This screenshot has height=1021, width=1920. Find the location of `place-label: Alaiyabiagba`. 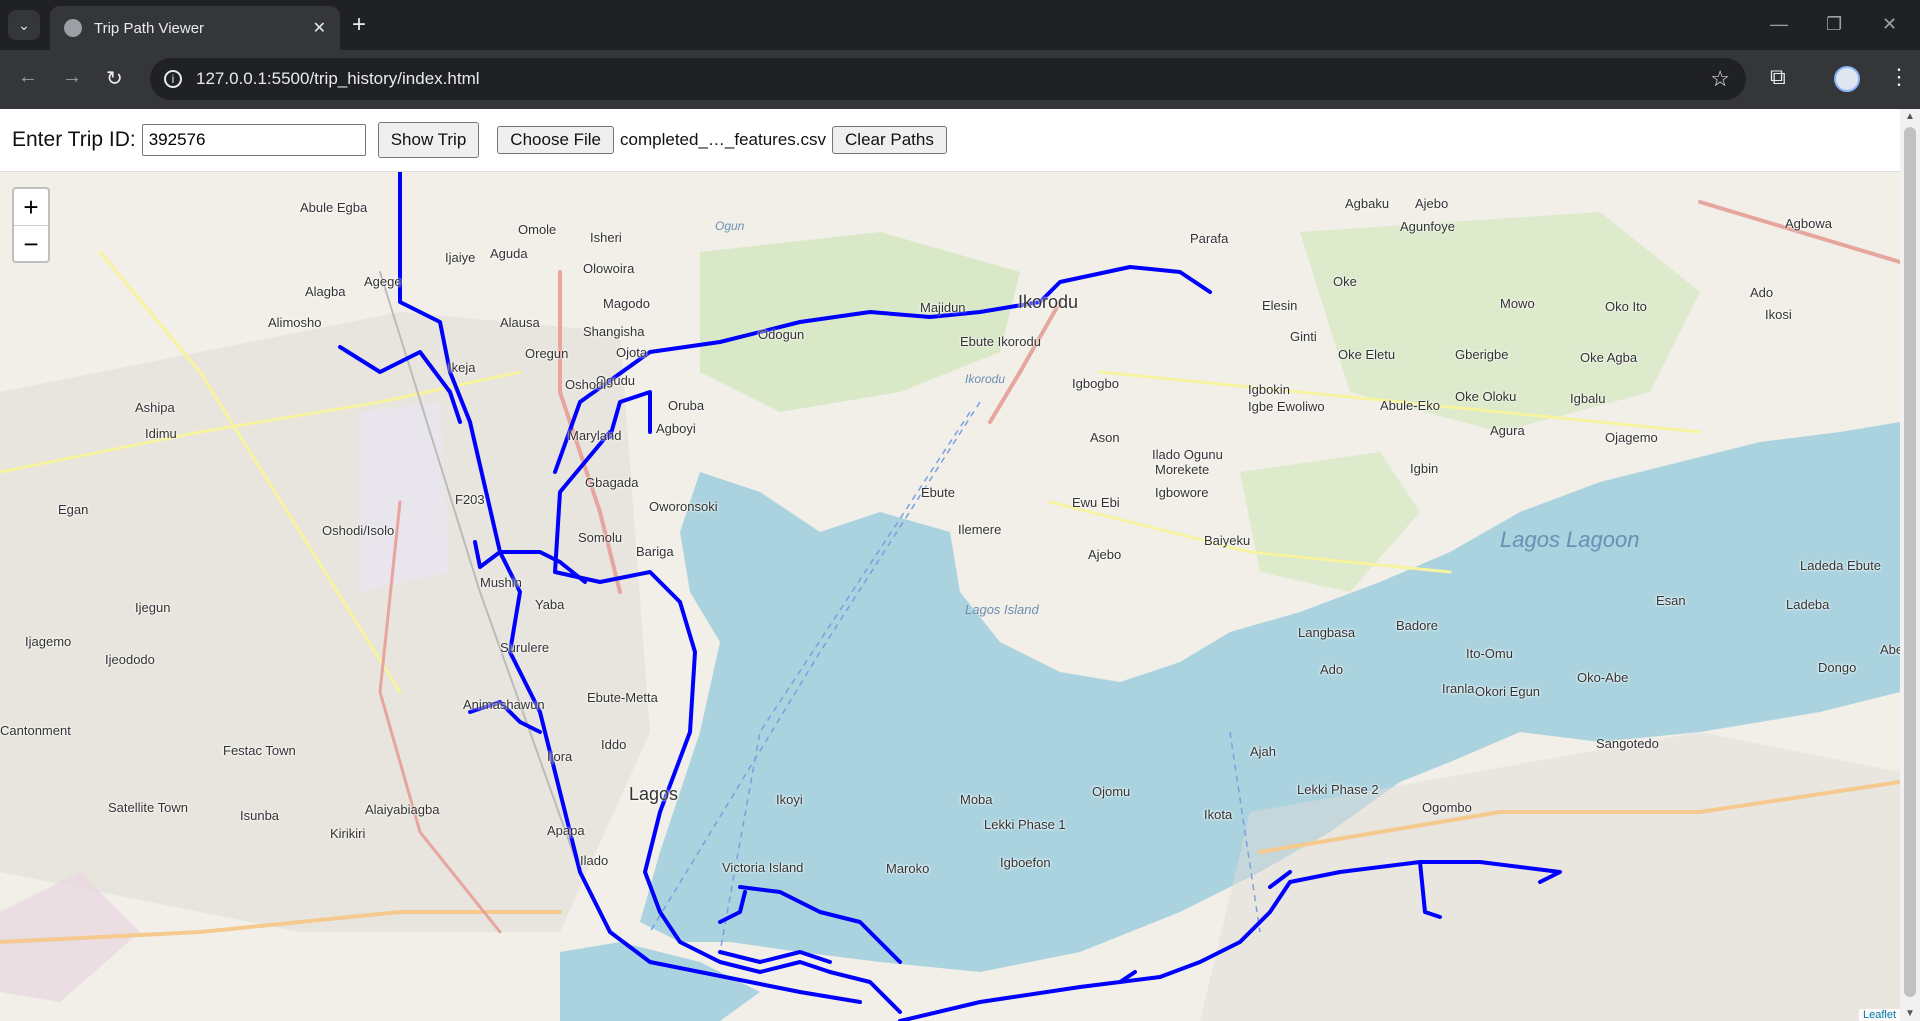

place-label: Alaiyabiagba is located at coordinates (402, 809).